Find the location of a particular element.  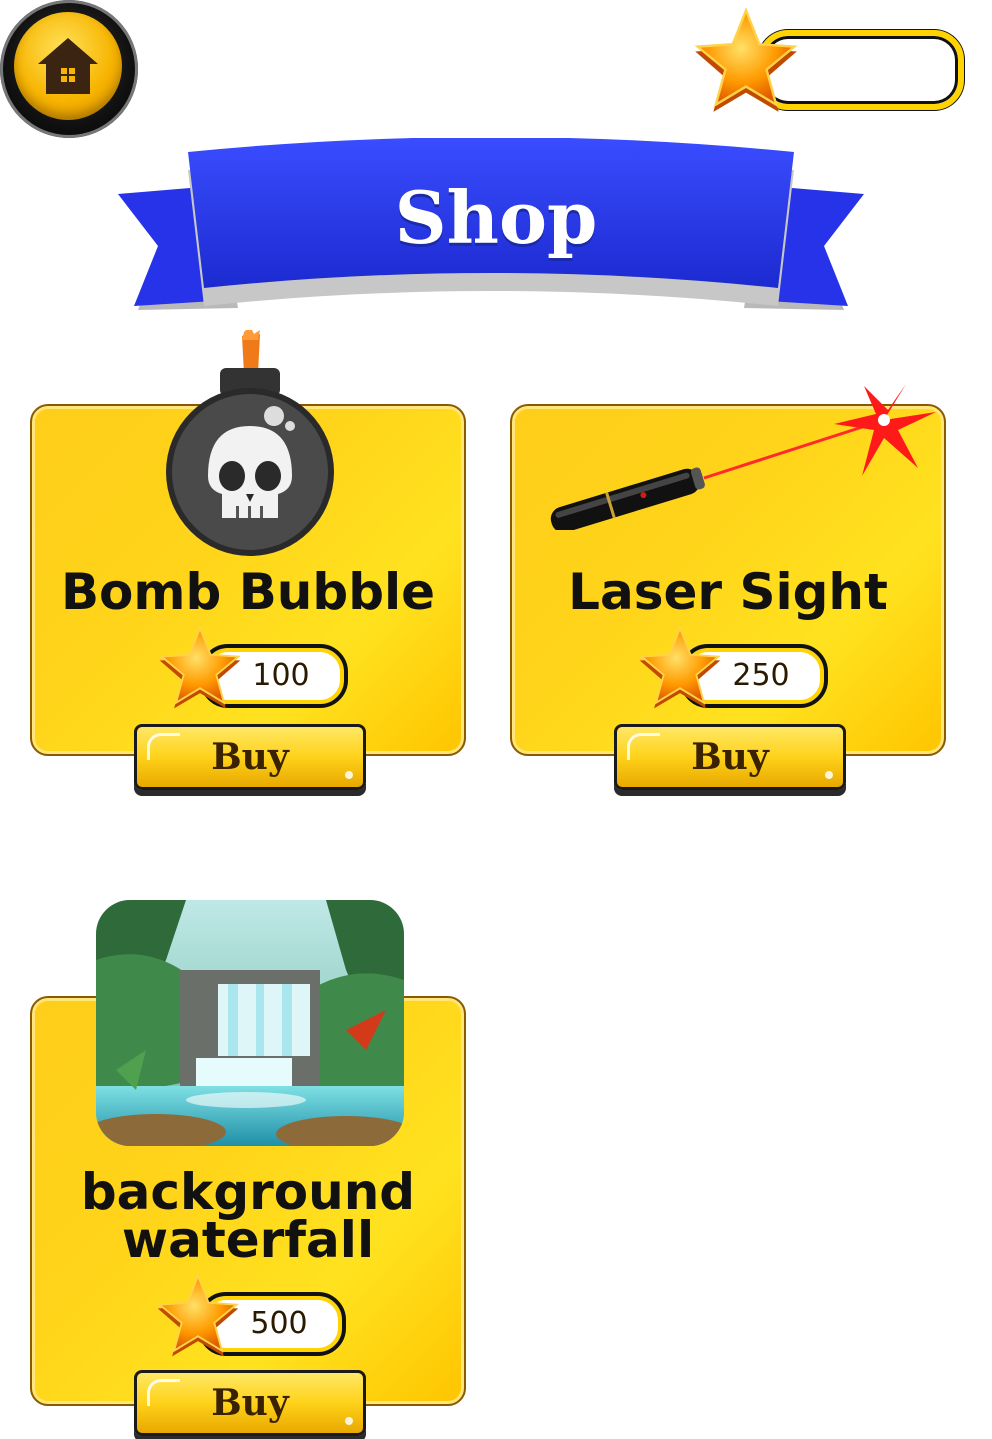

item-name-background-waterfall-line2: waterfall is located at coordinates (248, 1240).